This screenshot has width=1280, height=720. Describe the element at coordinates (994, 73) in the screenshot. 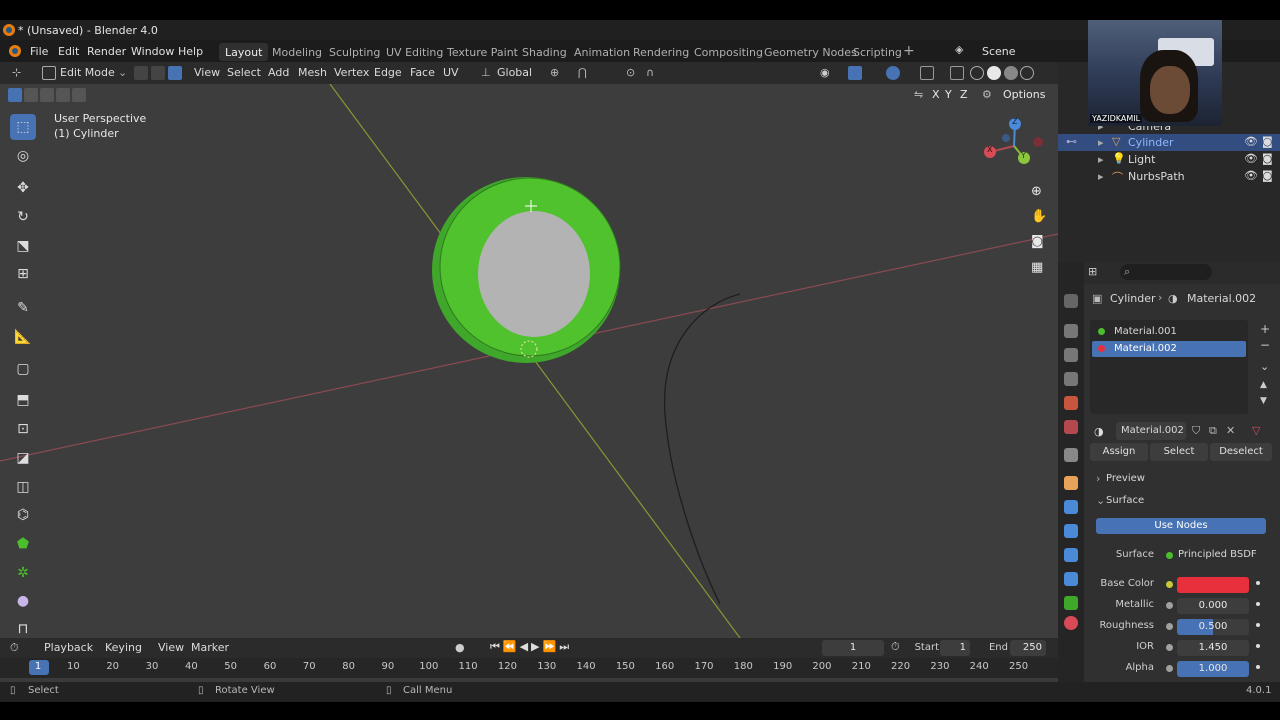

I see `solid-shading-icon` at that location.